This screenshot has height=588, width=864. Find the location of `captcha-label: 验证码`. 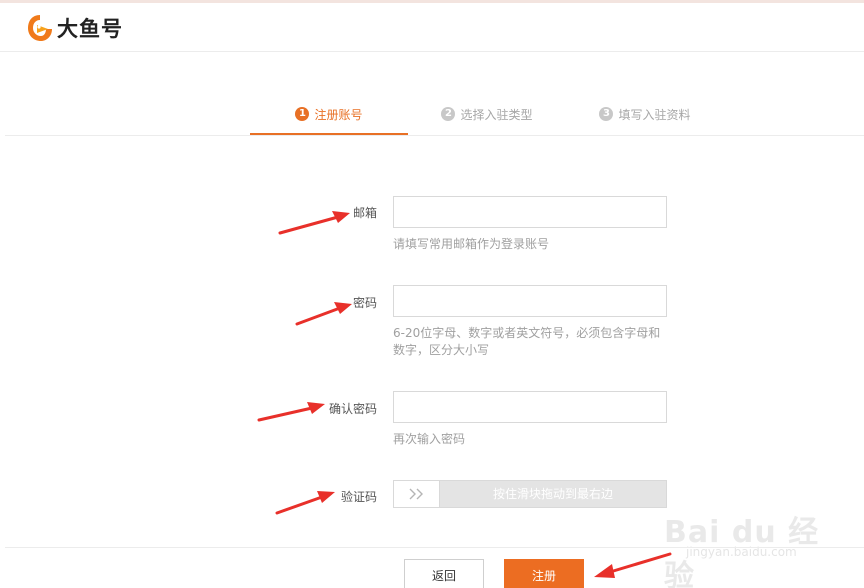

captcha-label: 验证码 is located at coordinates (358, 497).